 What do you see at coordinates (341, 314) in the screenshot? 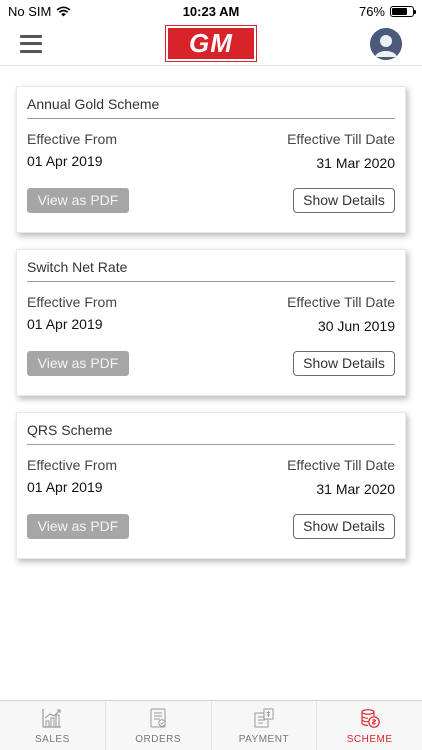
I see `effective-till-group: Effective Till Date 30 Jun 2019` at bounding box center [341, 314].